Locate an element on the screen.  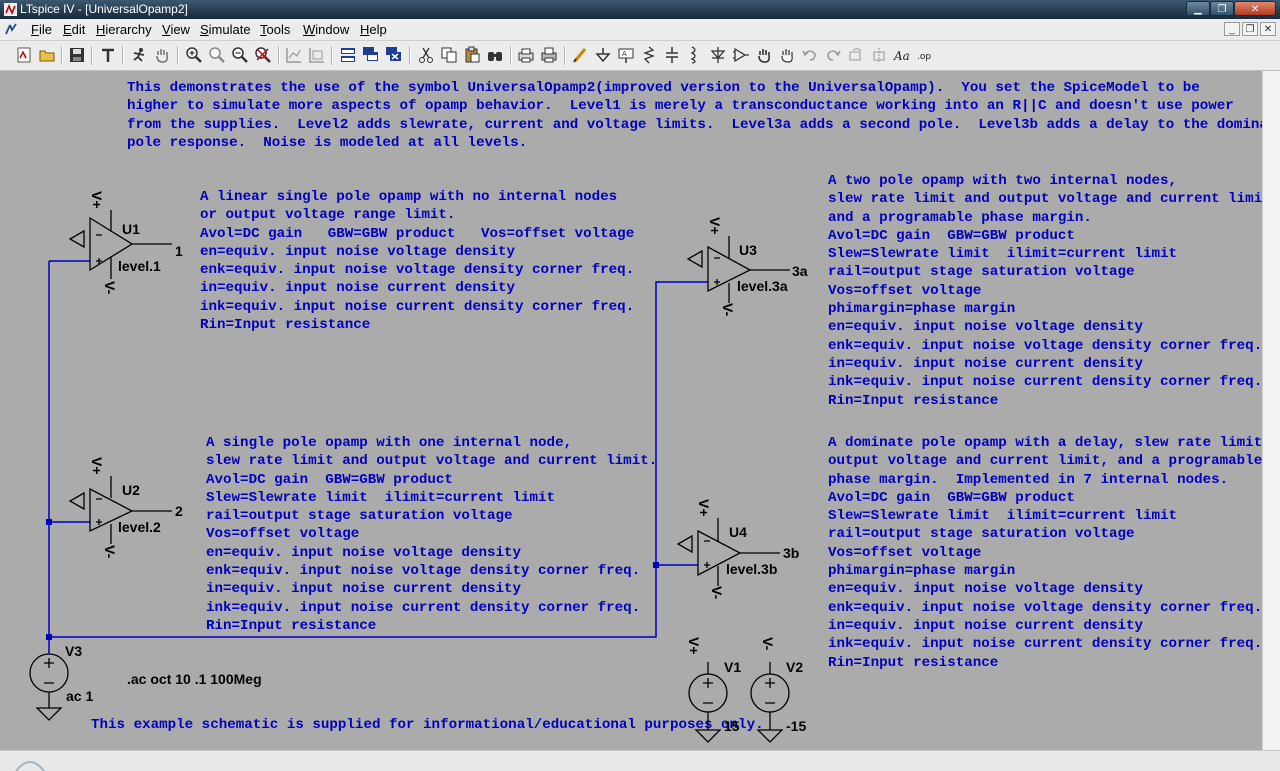
undo-icon is located at coordinates (810, 55).